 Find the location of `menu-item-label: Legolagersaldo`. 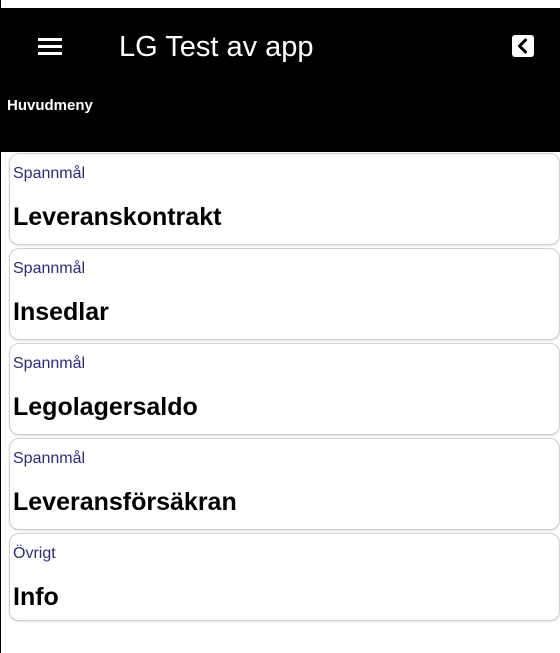

menu-item-label: Legolagersaldo is located at coordinates (105, 407).